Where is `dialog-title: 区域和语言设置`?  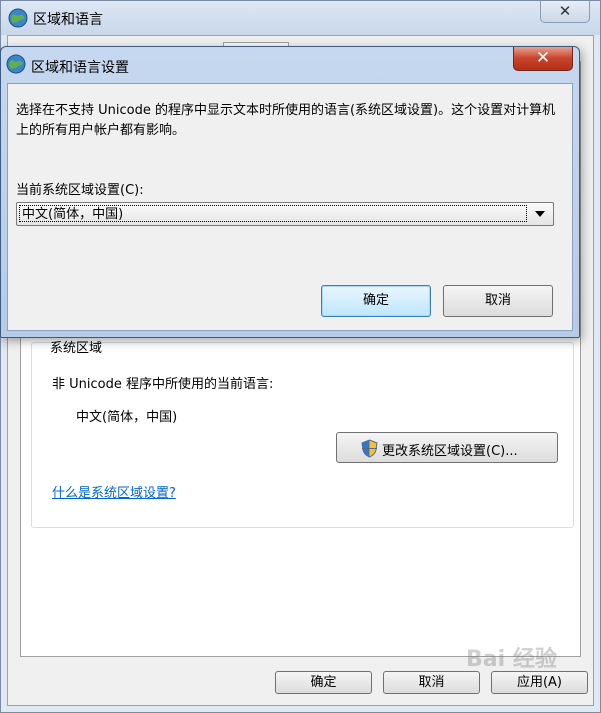 dialog-title: 区域和语言设置 is located at coordinates (80, 68).